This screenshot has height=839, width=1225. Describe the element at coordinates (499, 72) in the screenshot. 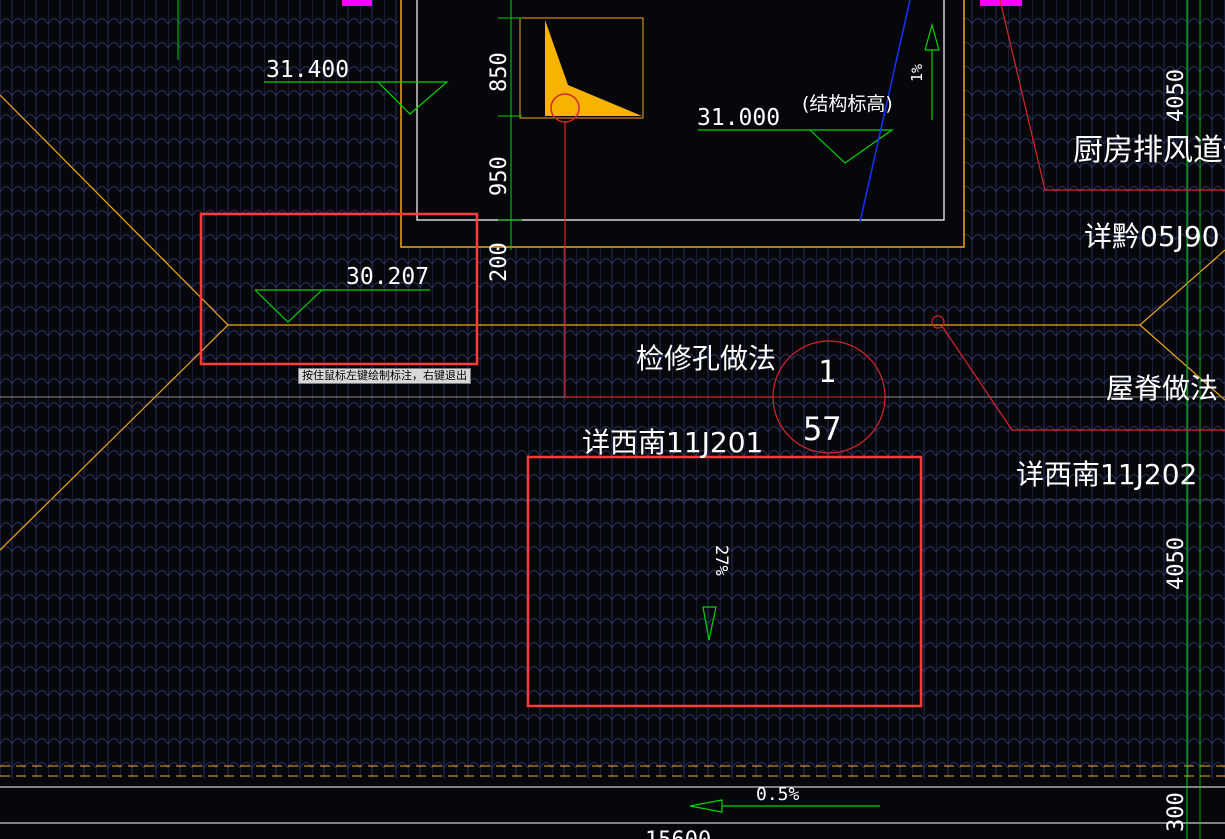

I see `dimension-label-850: 850` at that location.